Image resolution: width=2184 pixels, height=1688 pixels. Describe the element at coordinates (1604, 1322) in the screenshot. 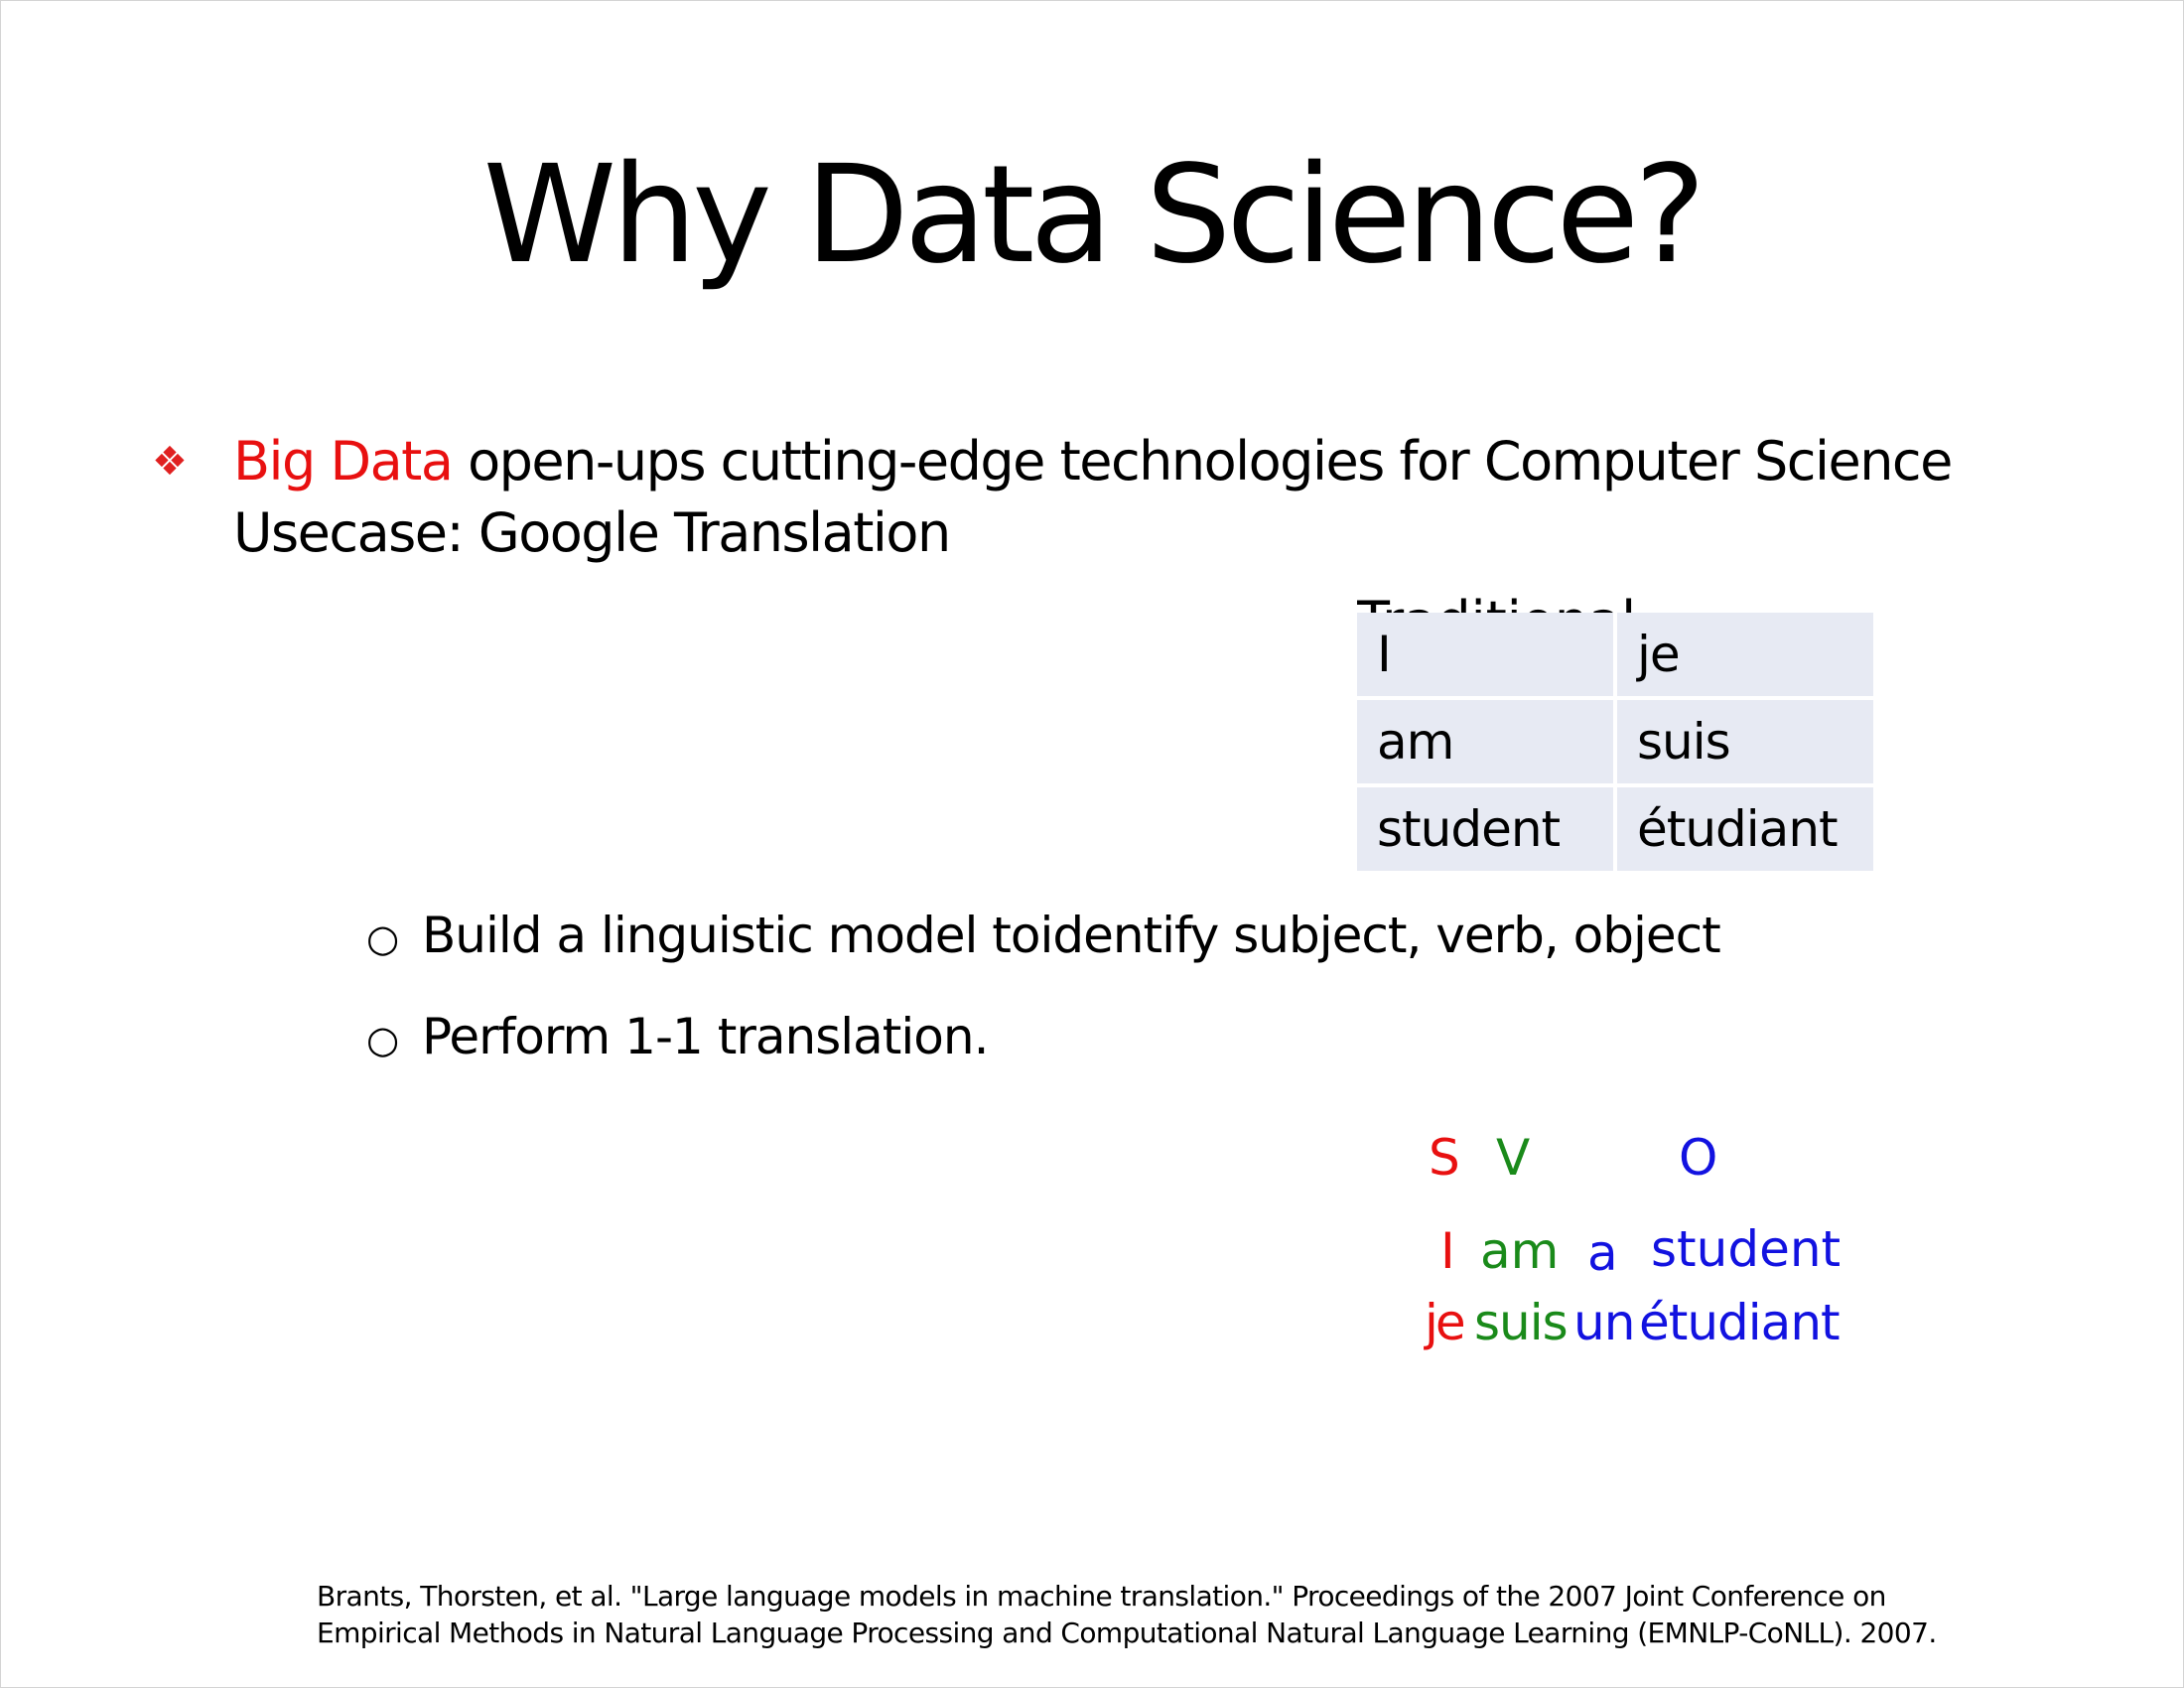

I see `french-article: un` at that location.